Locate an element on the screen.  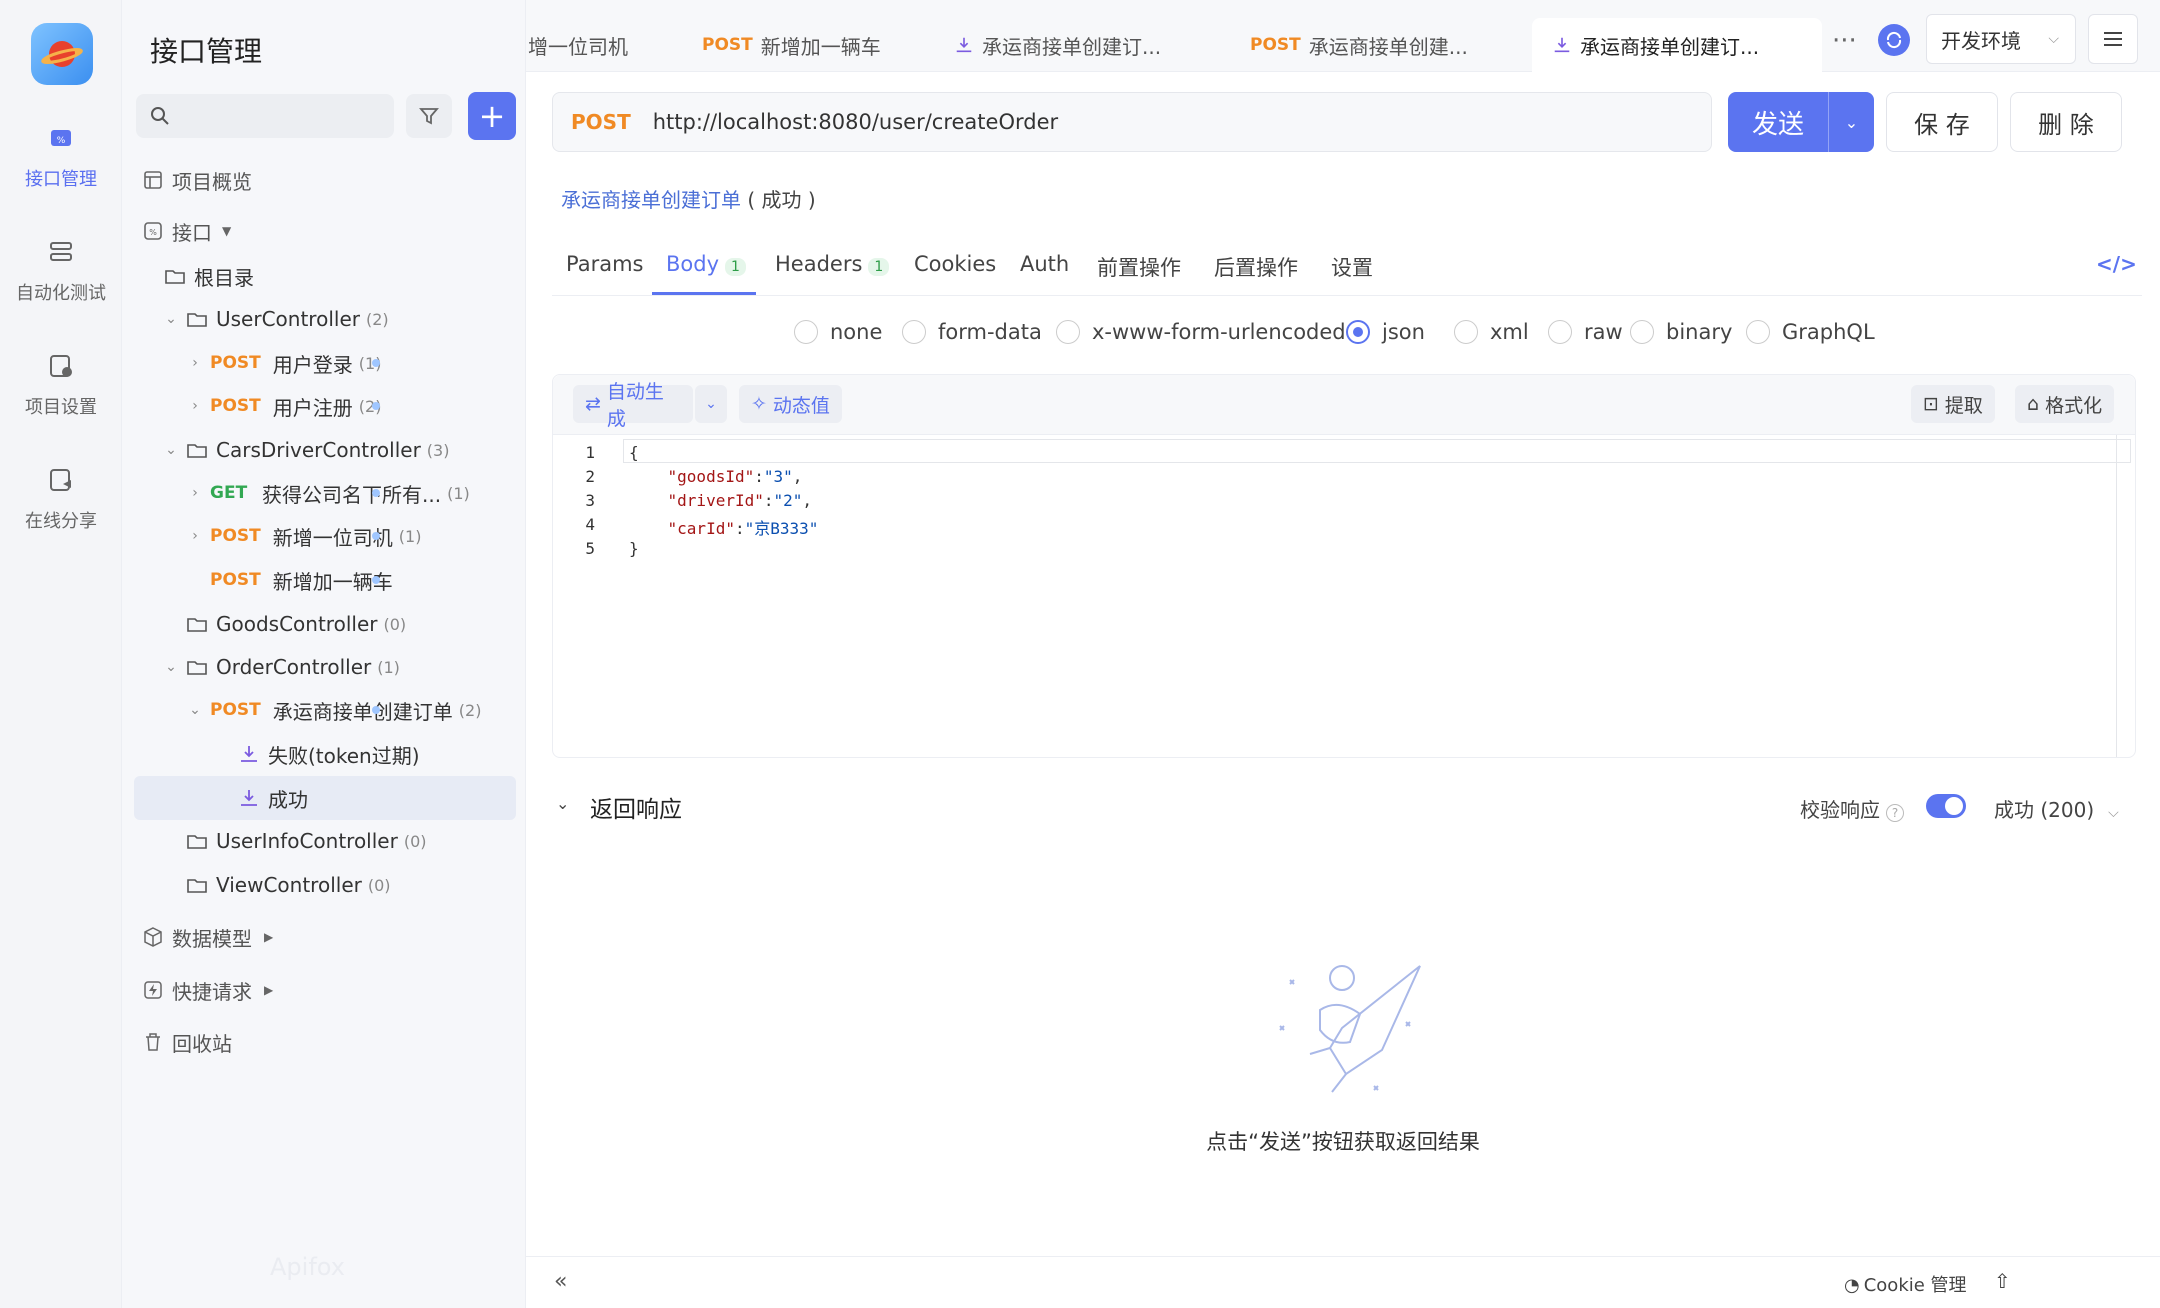
search-box is located at coordinates (265, 116).